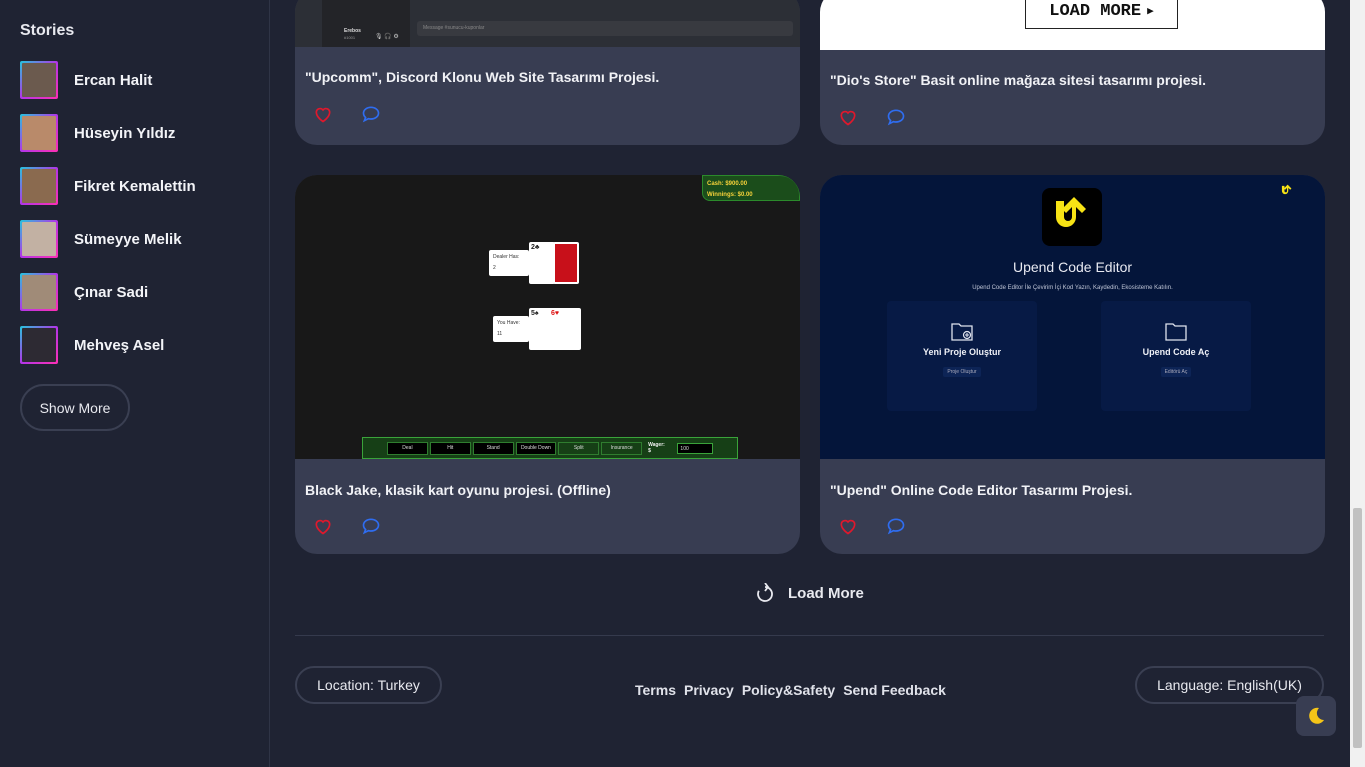 This screenshot has width=1365, height=767. I want to click on story-item: Mehveş Asel, so click(92, 345).